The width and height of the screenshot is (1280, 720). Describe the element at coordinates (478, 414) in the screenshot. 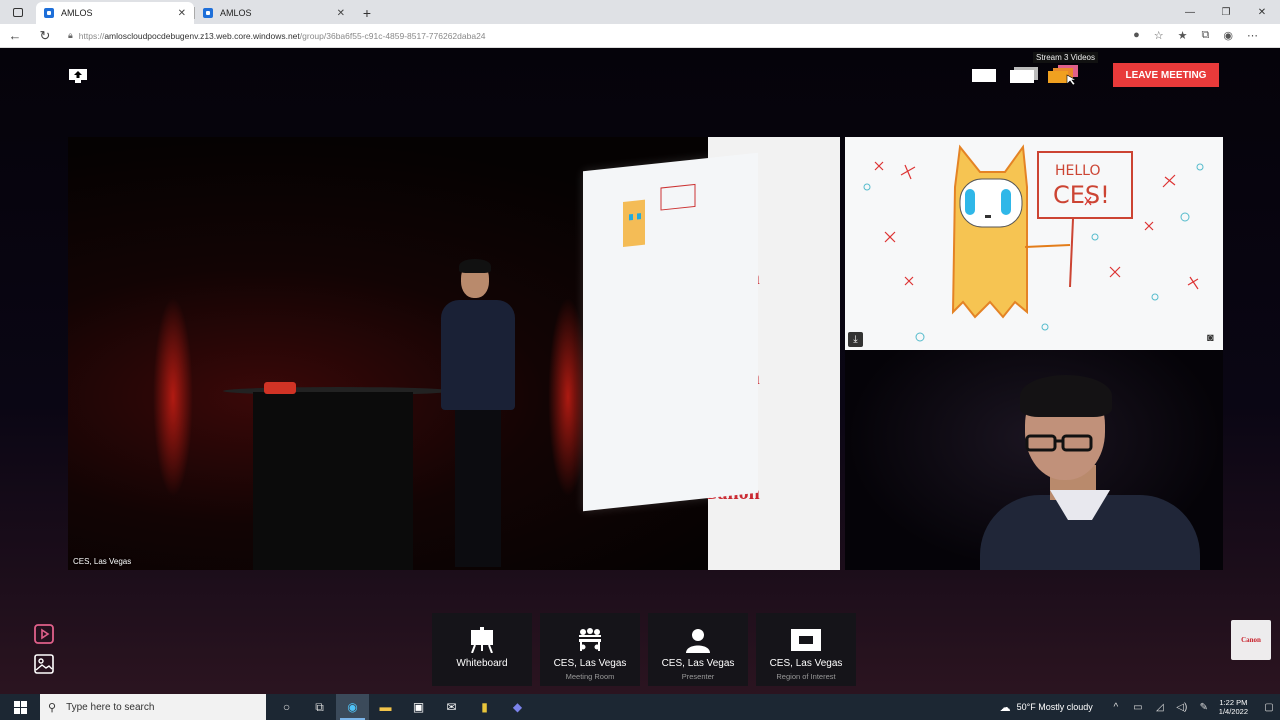

I see `presenter-figure` at that location.